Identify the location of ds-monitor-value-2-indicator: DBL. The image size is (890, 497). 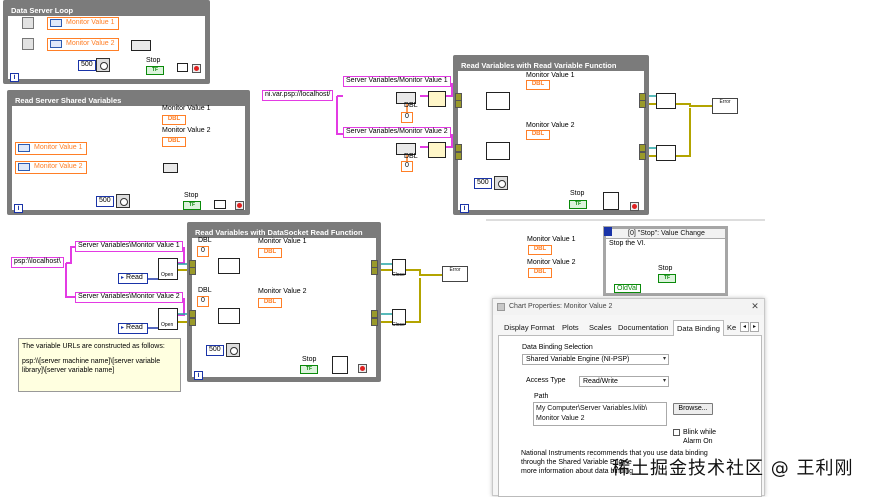
(270, 303).